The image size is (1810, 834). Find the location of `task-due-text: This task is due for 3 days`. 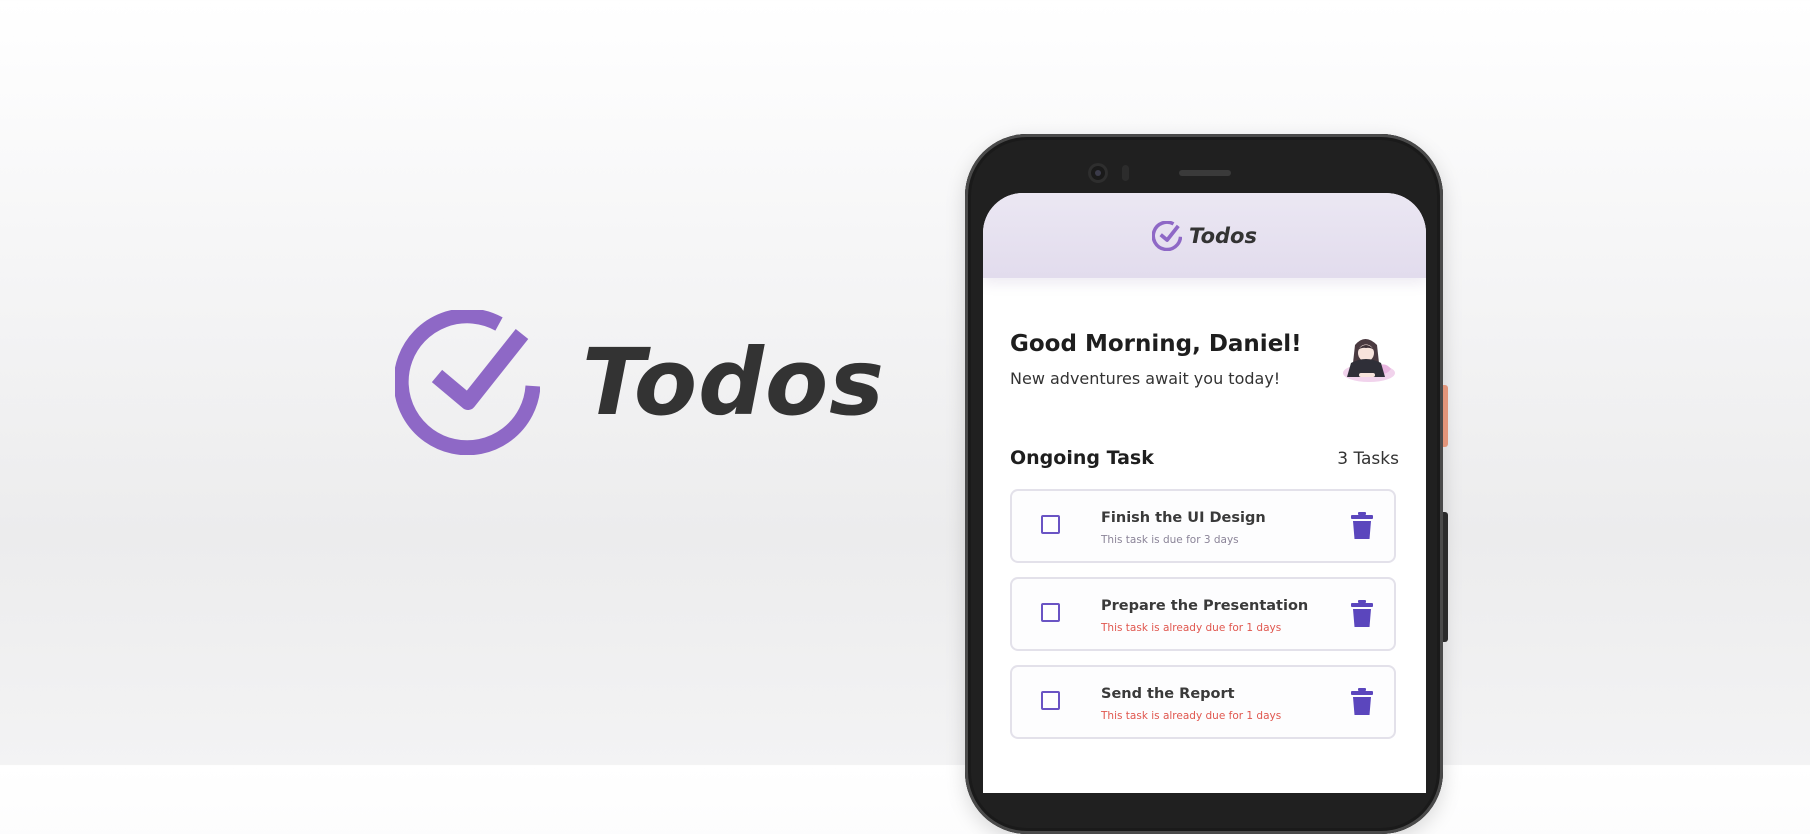

task-due-text: This task is due for 3 days is located at coordinates (1170, 540).